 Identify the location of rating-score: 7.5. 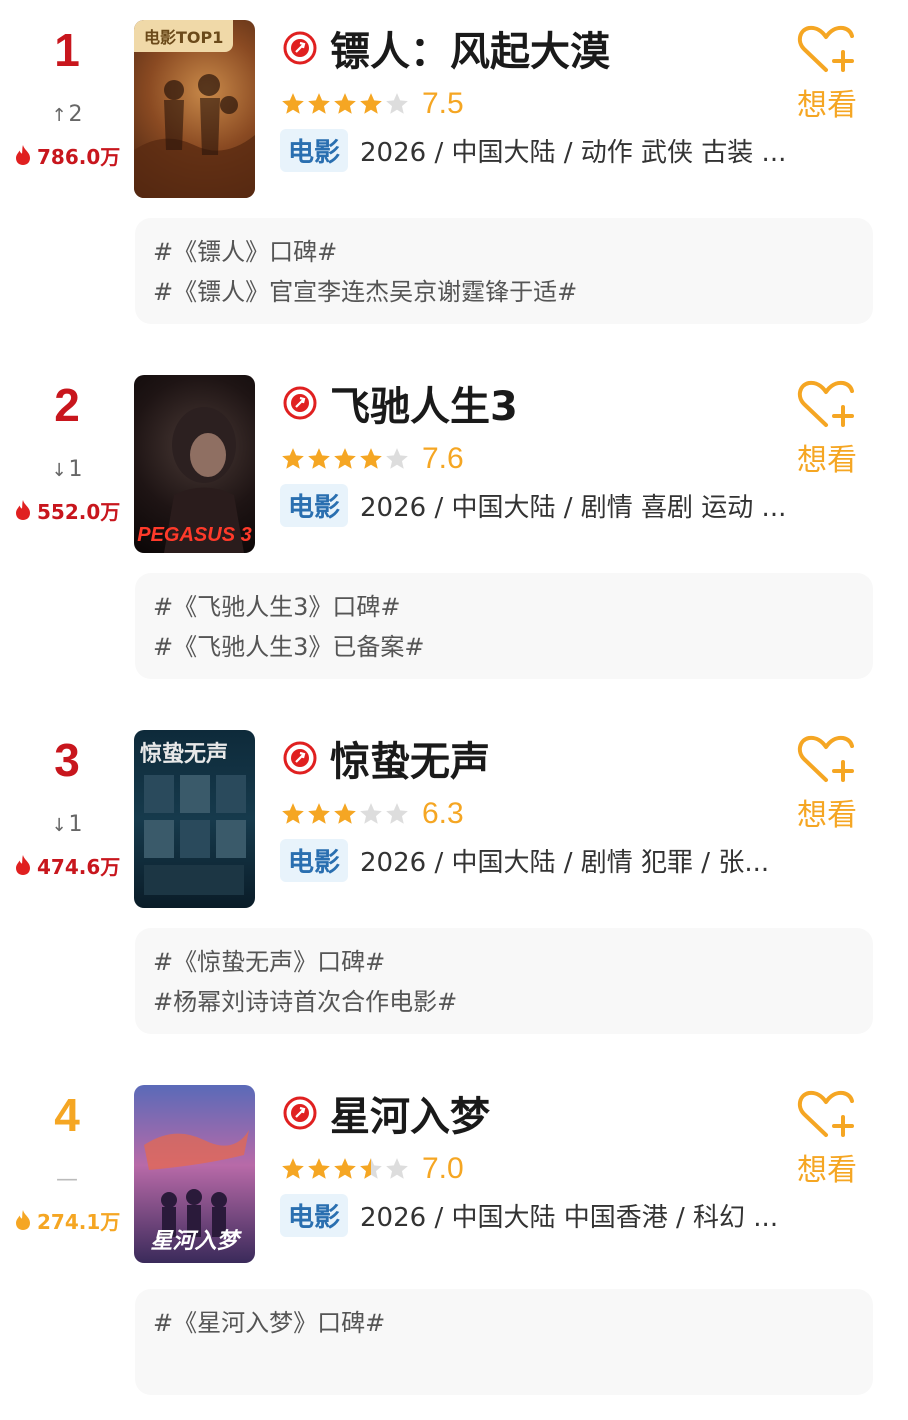
(443, 103).